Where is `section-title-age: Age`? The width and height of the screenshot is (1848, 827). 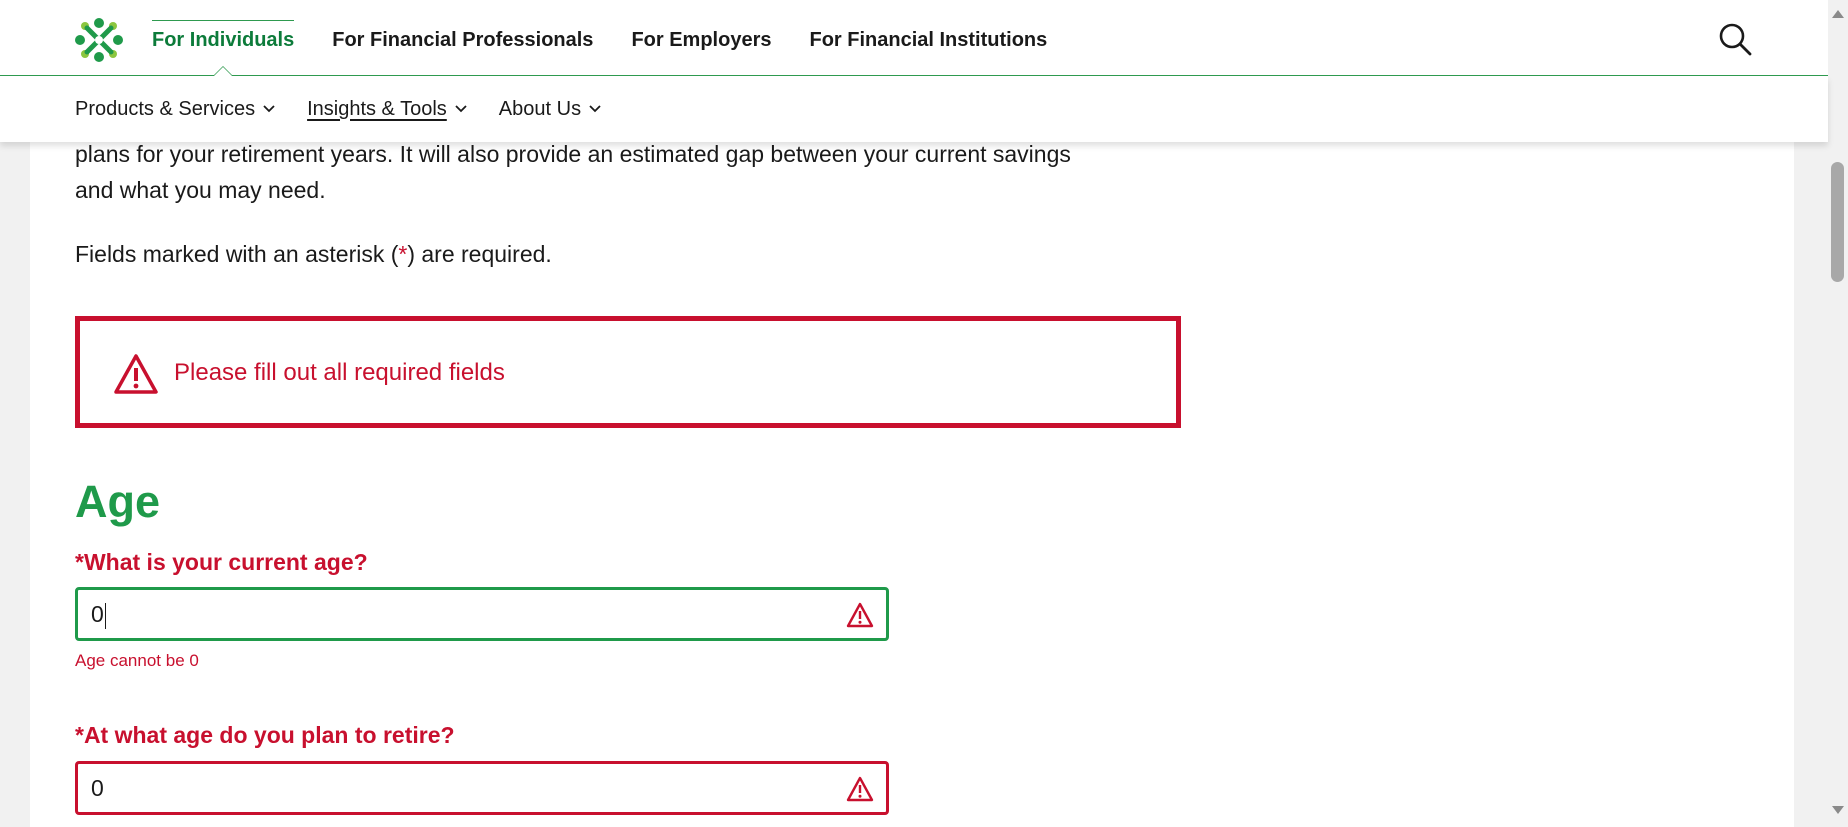
section-title-age: Age is located at coordinates (118, 501).